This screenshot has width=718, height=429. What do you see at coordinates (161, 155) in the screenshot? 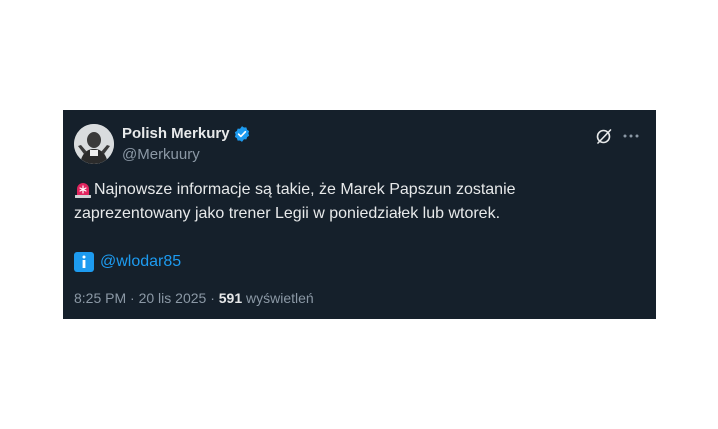
I see `author-handle: @Merkuury` at bounding box center [161, 155].